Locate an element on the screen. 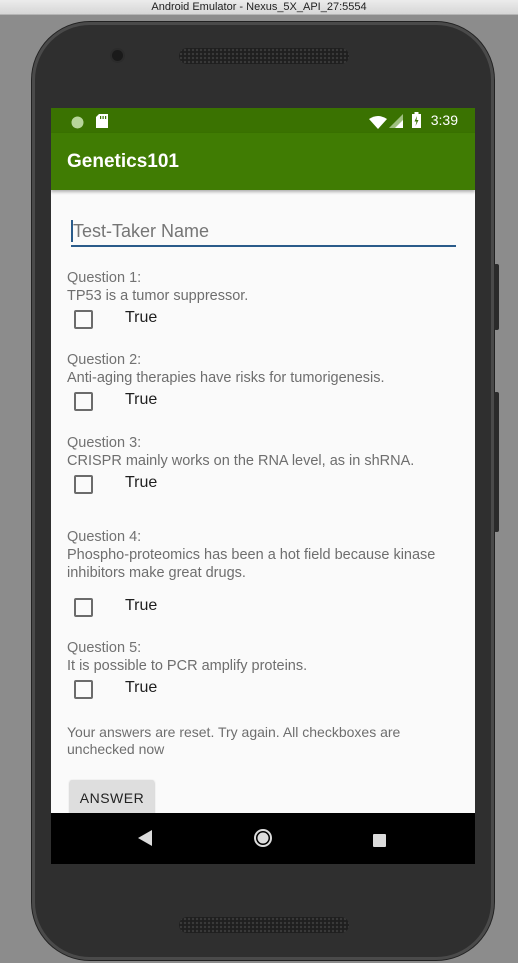 The height and width of the screenshot is (963, 518). test-taker-name-input is located at coordinates (263, 232).